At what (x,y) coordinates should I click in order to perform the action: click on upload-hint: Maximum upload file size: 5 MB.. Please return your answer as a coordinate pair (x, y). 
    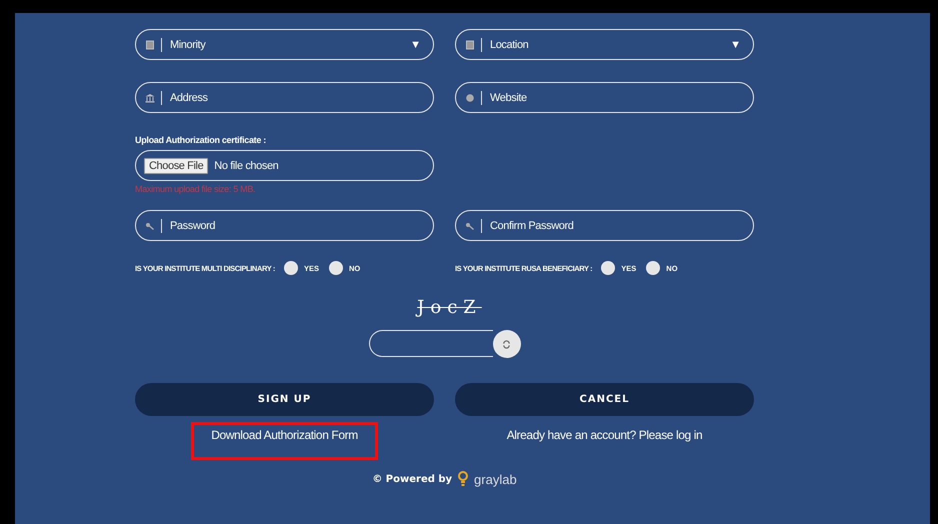
    Looking at the image, I should click on (195, 189).